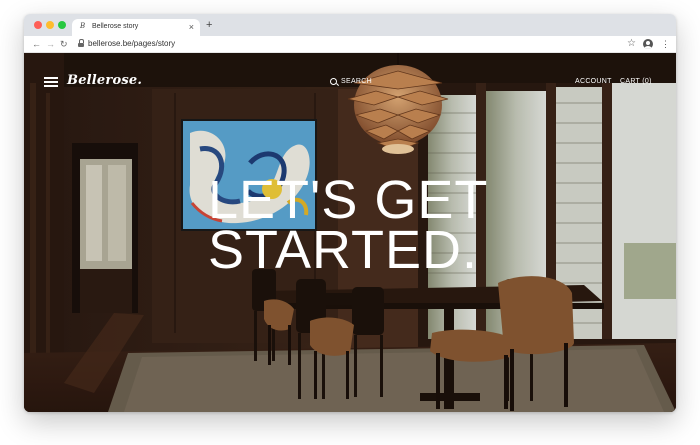 This screenshot has height=445, width=700. I want to click on hero-headline-line-1: LET'S GET, so click(348, 200).